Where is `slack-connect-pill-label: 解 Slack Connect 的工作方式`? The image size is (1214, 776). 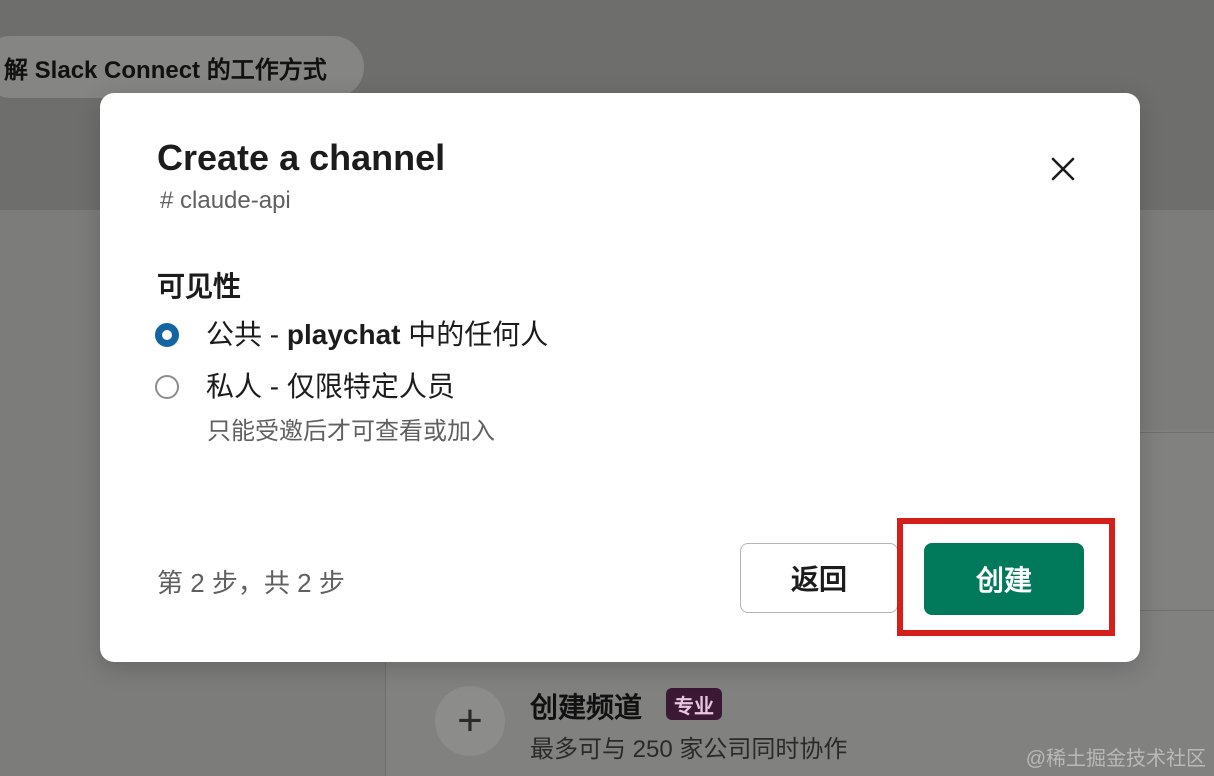 slack-connect-pill-label: 解 Slack Connect 的工作方式 is located at coordinates (165, 70).